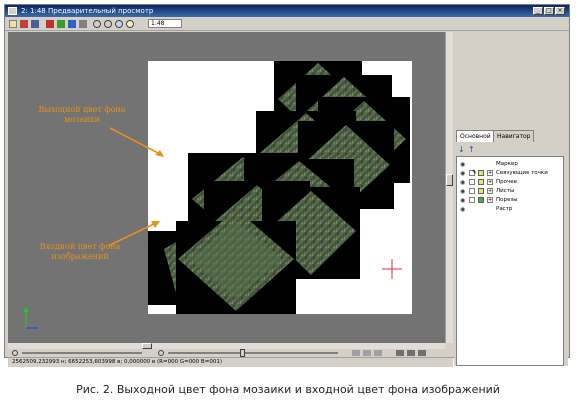  Describe the element at coordinates (83, 24) in the screenshot. I see `layer-gray-icon` at that location.